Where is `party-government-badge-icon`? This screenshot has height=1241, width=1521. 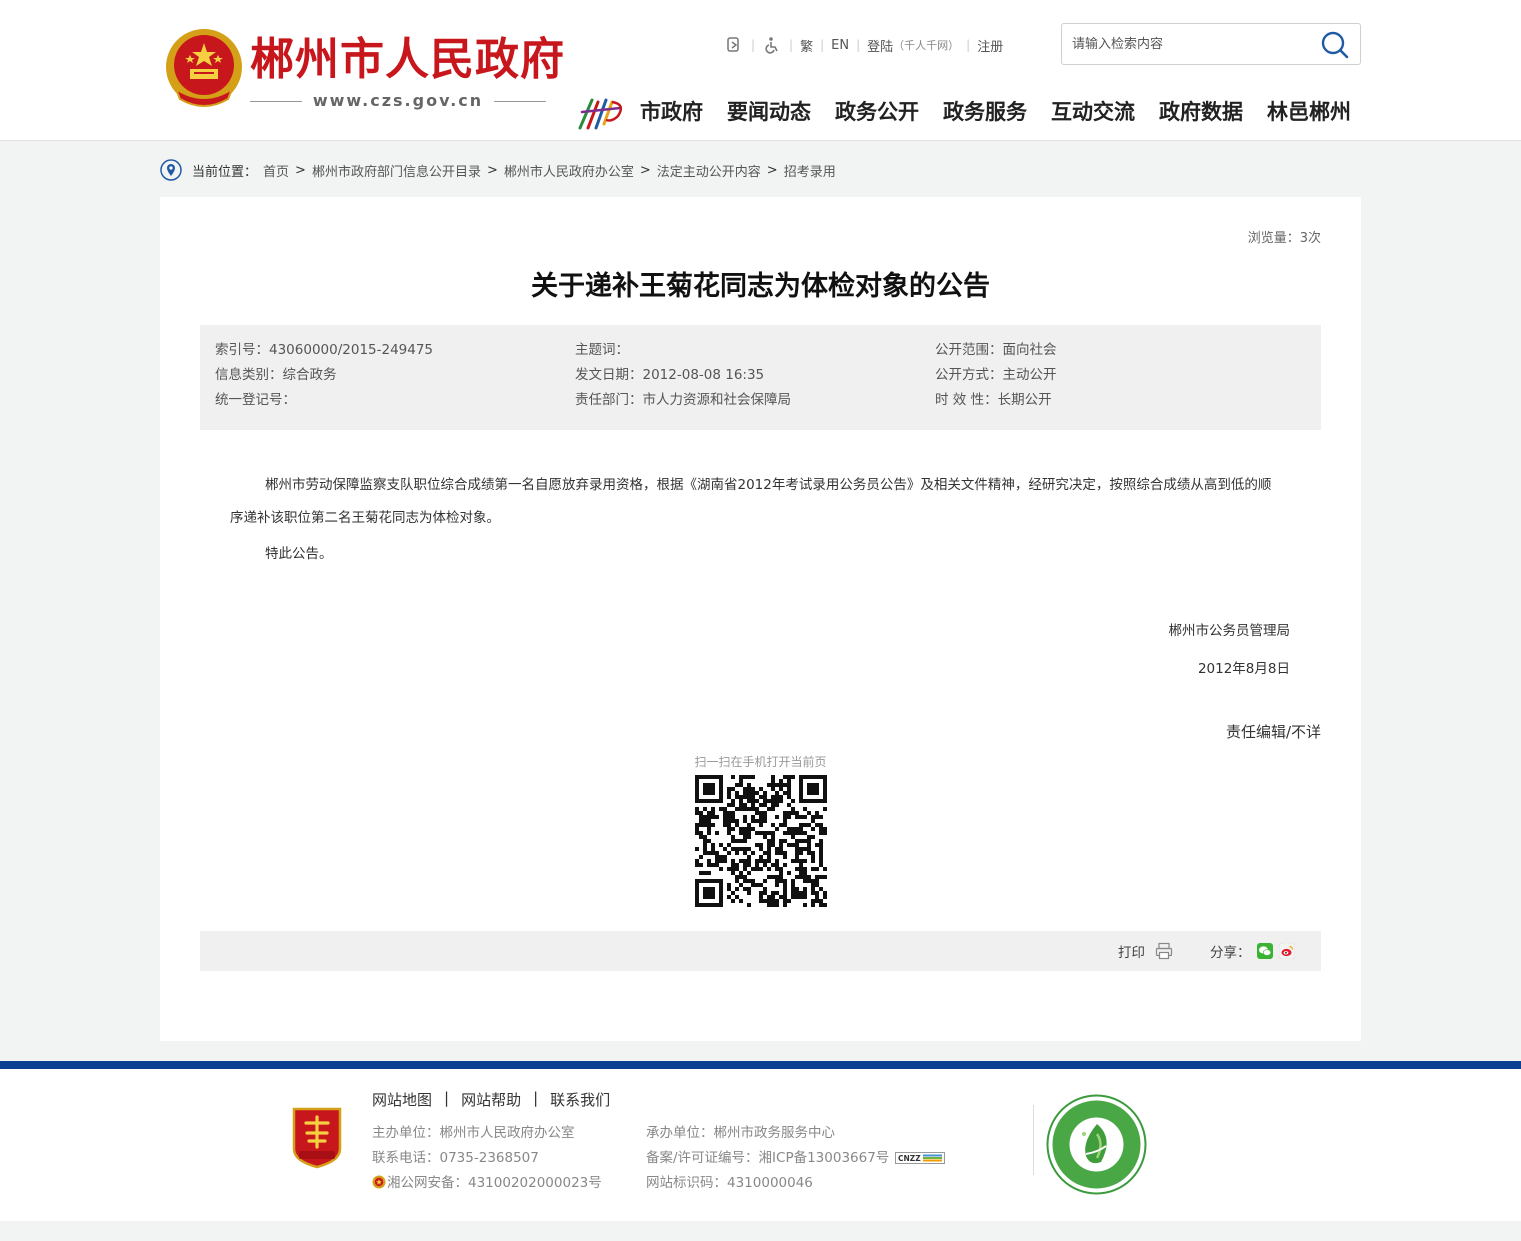
party-government-badge-icon is located at coordinates (317, 1137).